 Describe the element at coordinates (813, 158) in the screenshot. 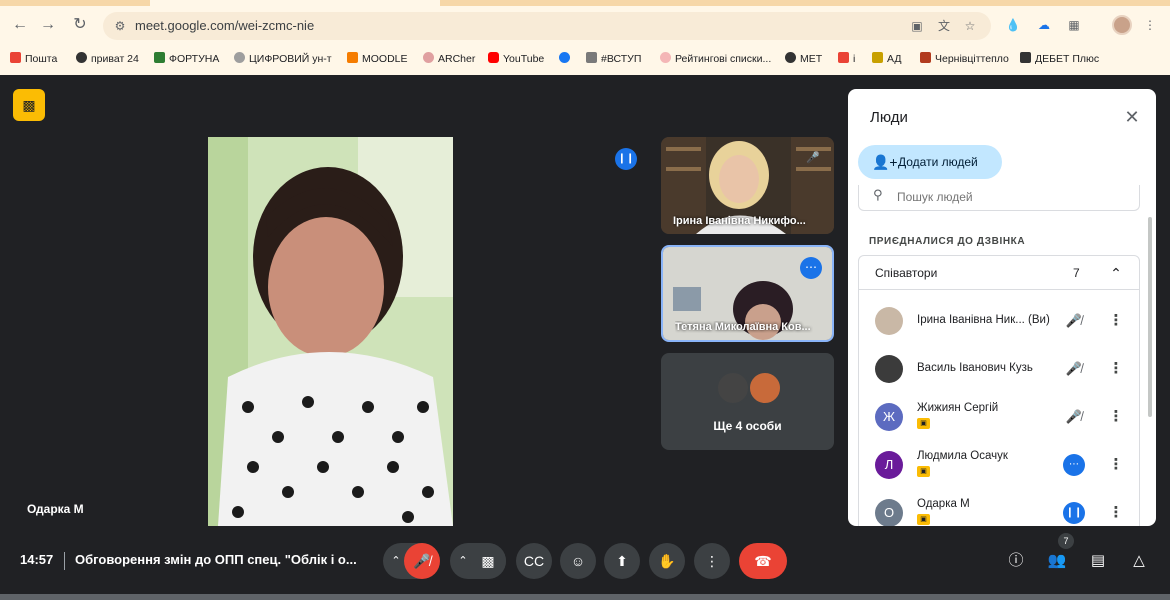

I see `mic-off-icon: 🎤` at that location.